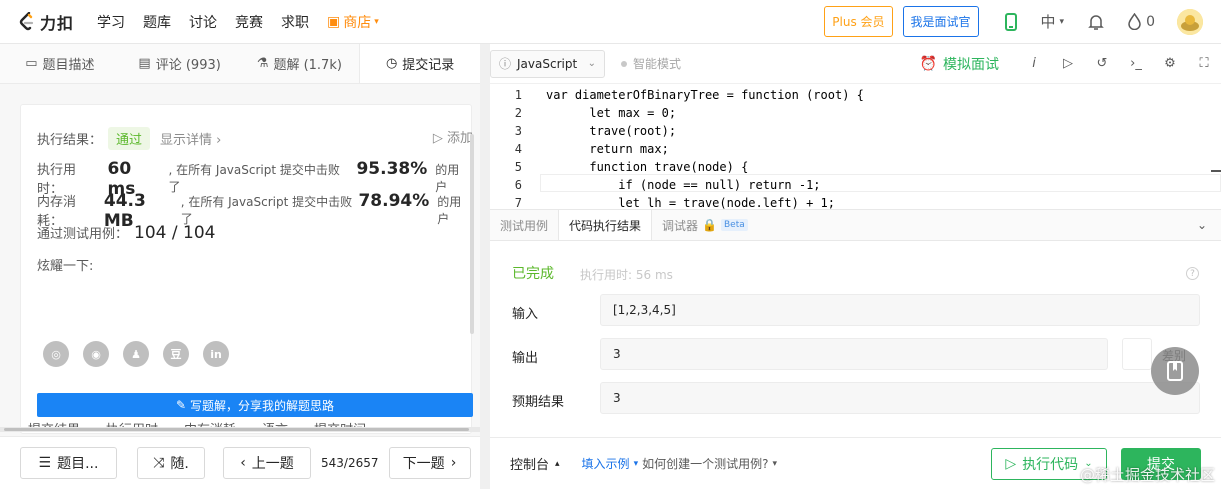 The image size is (1221, 489). Describe the element at coordinates (683, 185) in the screenshot. I see `code-line: if (node == null) return -1;` at that location.